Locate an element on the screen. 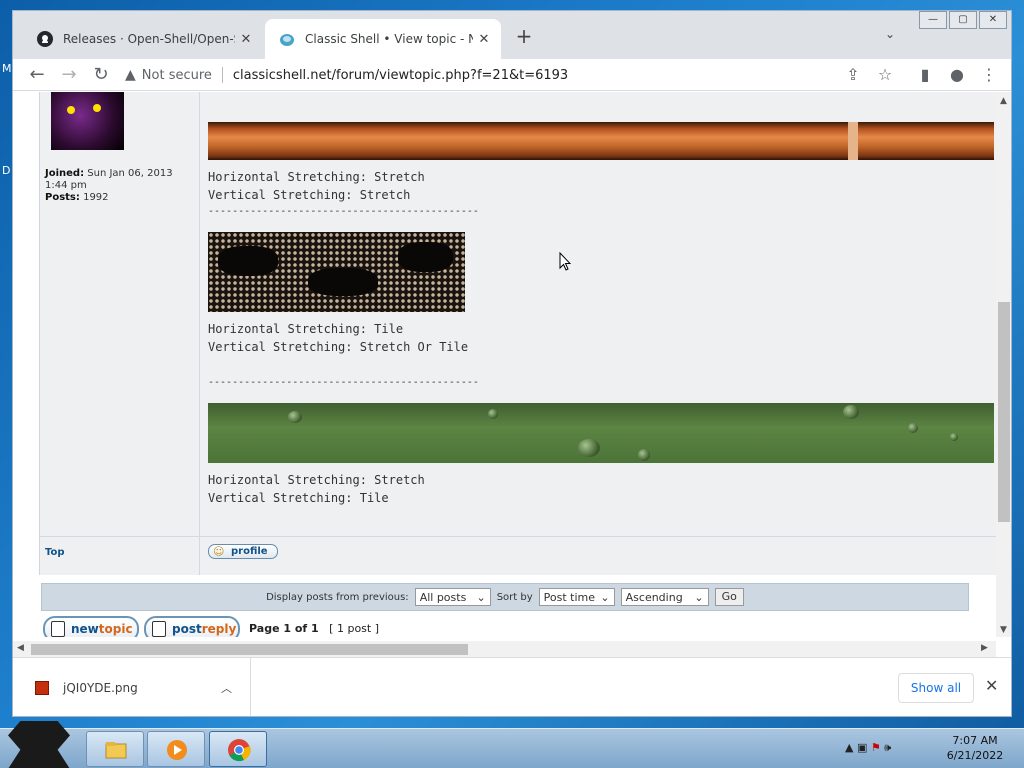 Image resolution: width=1024 pixels, height=768 pixels. top-link: Top is located at coordinates (55, 552).